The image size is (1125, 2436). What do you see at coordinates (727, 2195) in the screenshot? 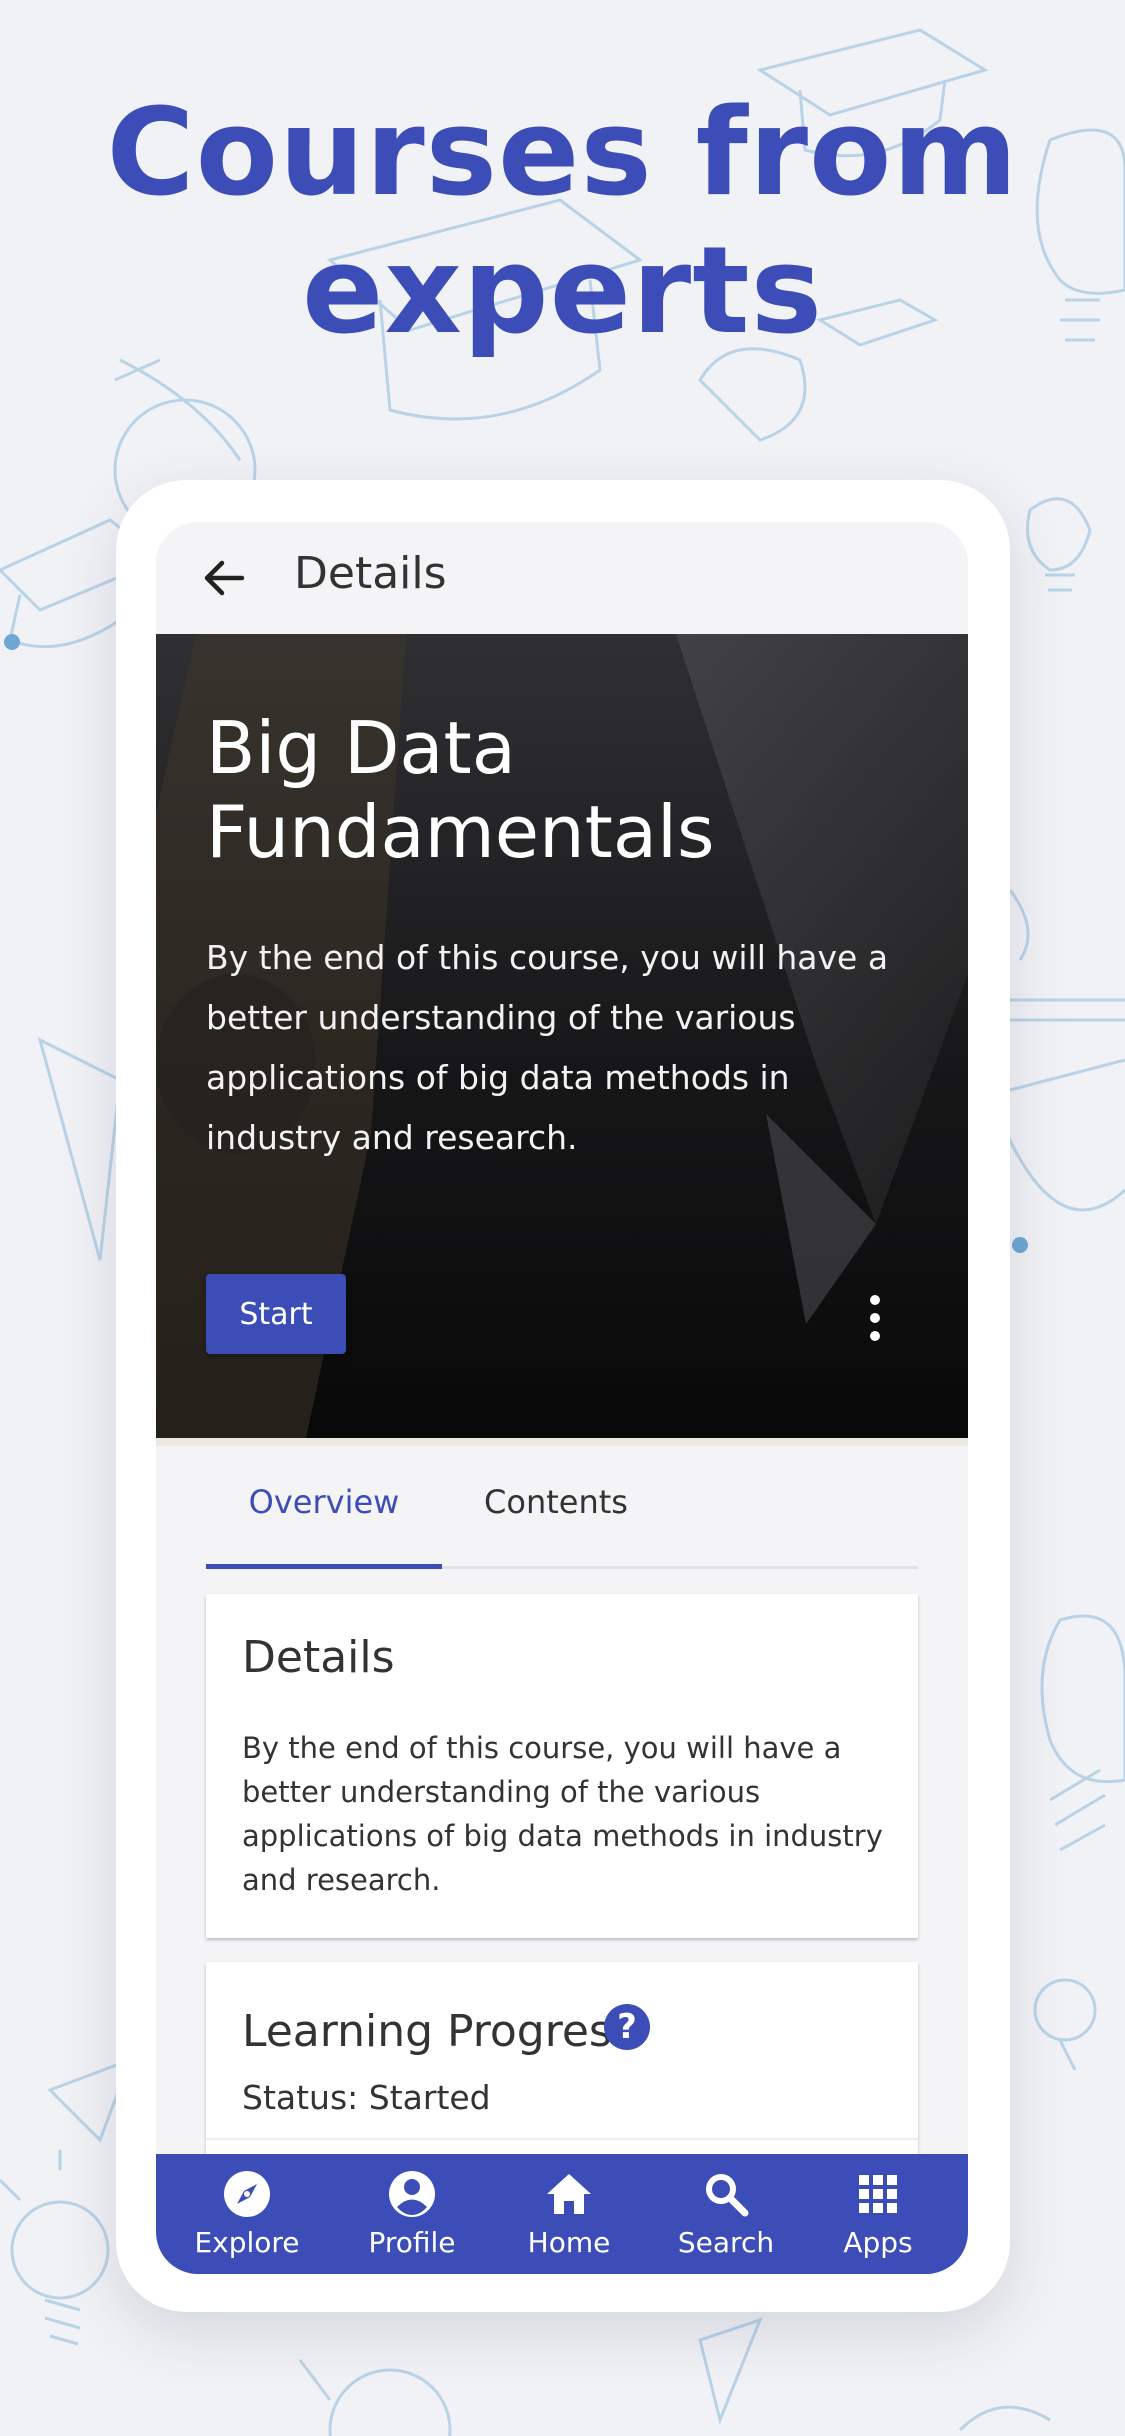
I see `search-icon` at bounding box center [727, 2195].